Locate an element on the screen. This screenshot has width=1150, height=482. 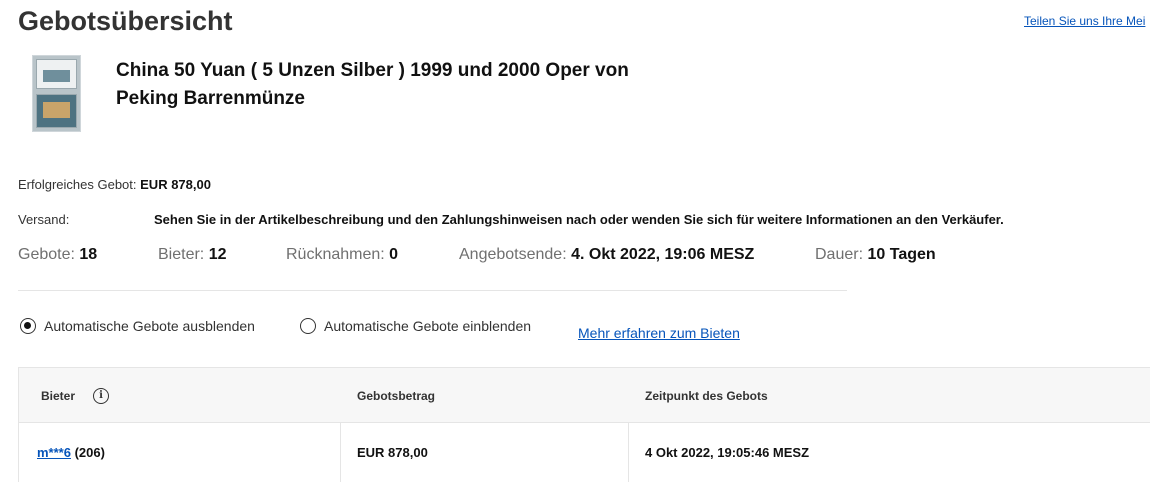
bid-amount-cell: EUR 878,00 is located at coordinates (392, 452).